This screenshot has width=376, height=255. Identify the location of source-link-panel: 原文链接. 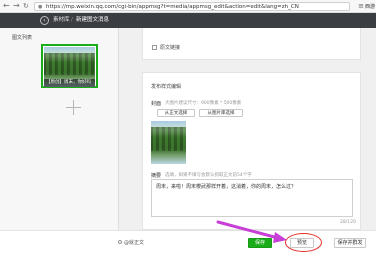
(251, 44).